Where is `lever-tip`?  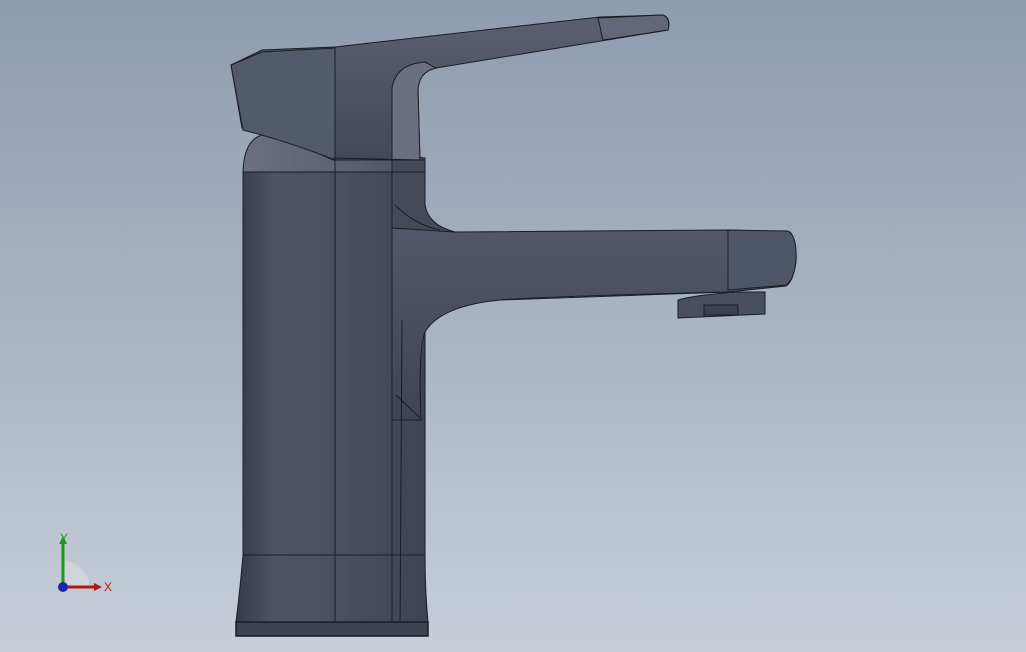
lever-tip is located at coordinates (633, 27).